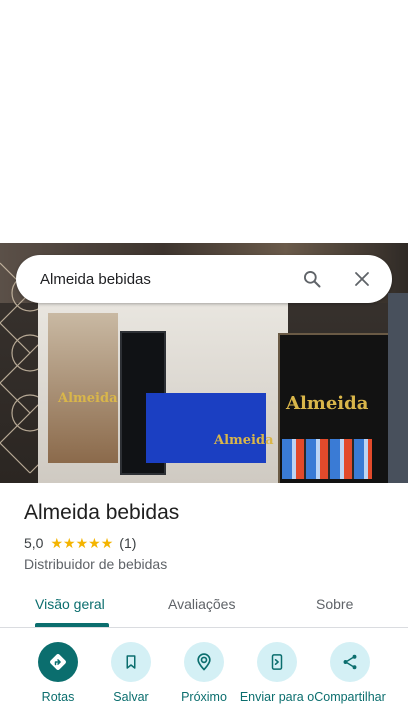 The width and height of the screenshot is (408, 726). I want to click on bookmark-icon, so click(131, 662).